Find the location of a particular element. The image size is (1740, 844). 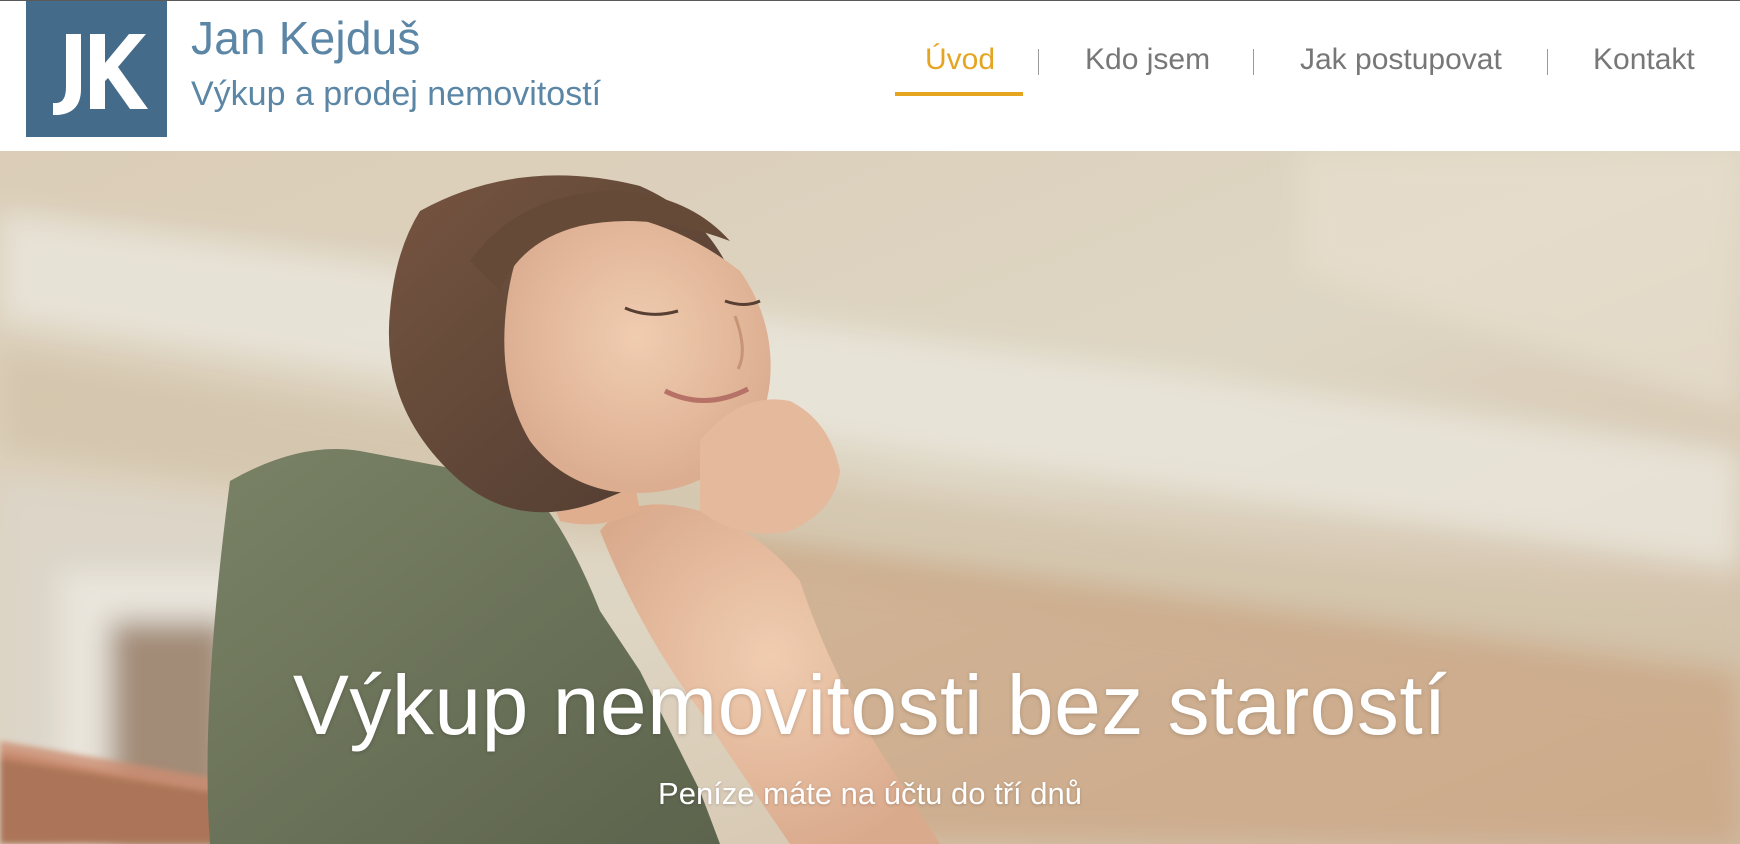

hero-title: Výkup nemovitosti bez starostí is located at coordinates (870, 705).